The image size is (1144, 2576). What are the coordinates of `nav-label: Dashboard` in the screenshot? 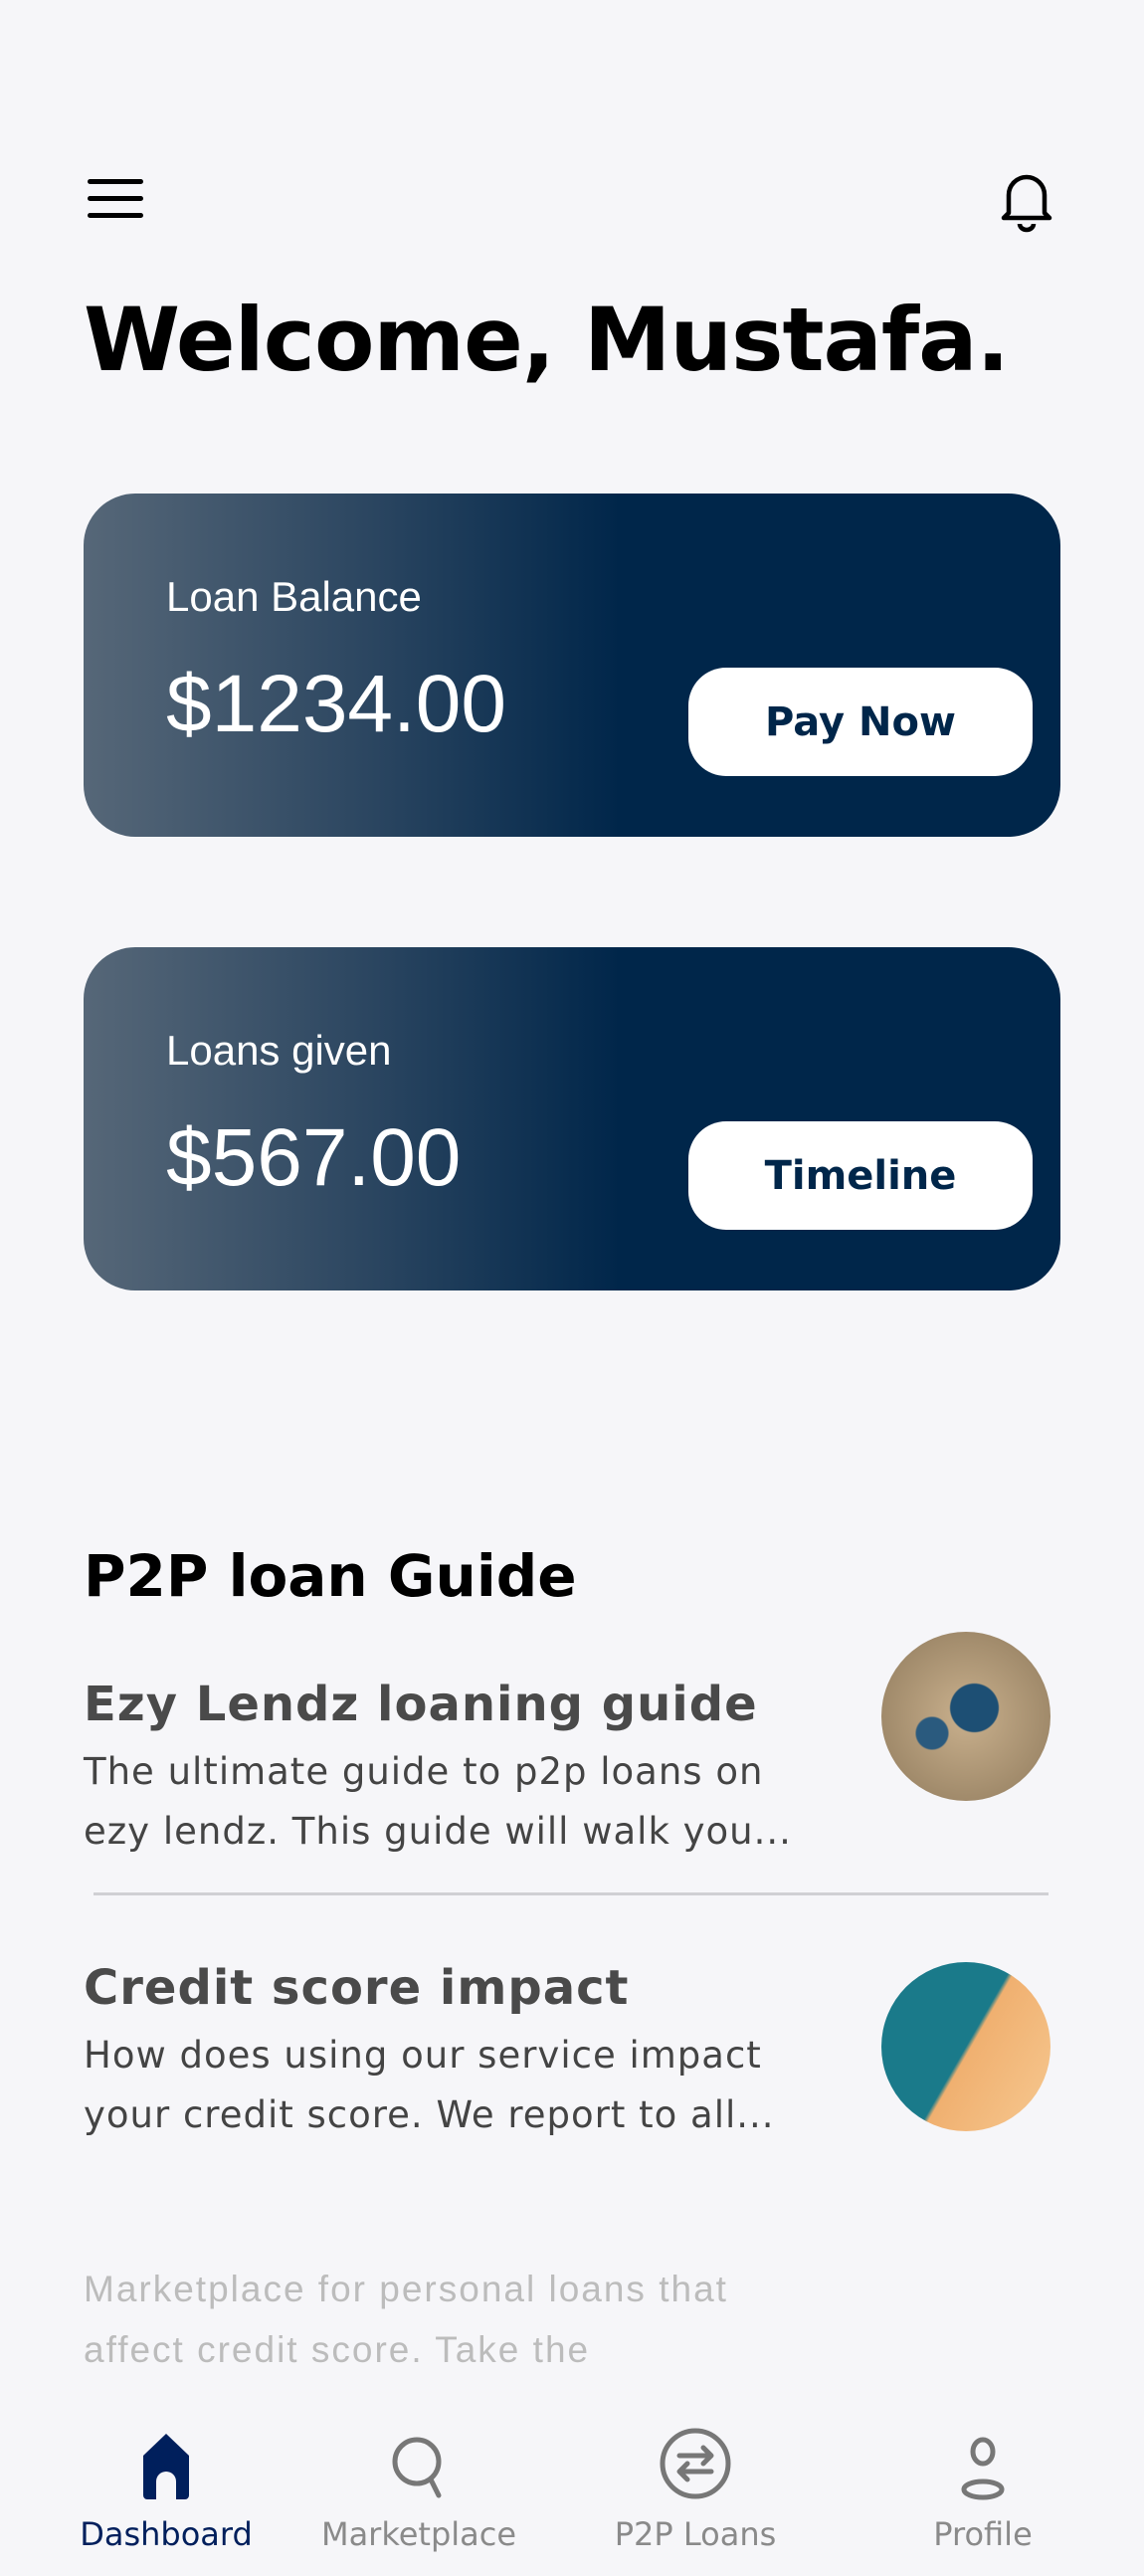 It's located at (166, 2534).